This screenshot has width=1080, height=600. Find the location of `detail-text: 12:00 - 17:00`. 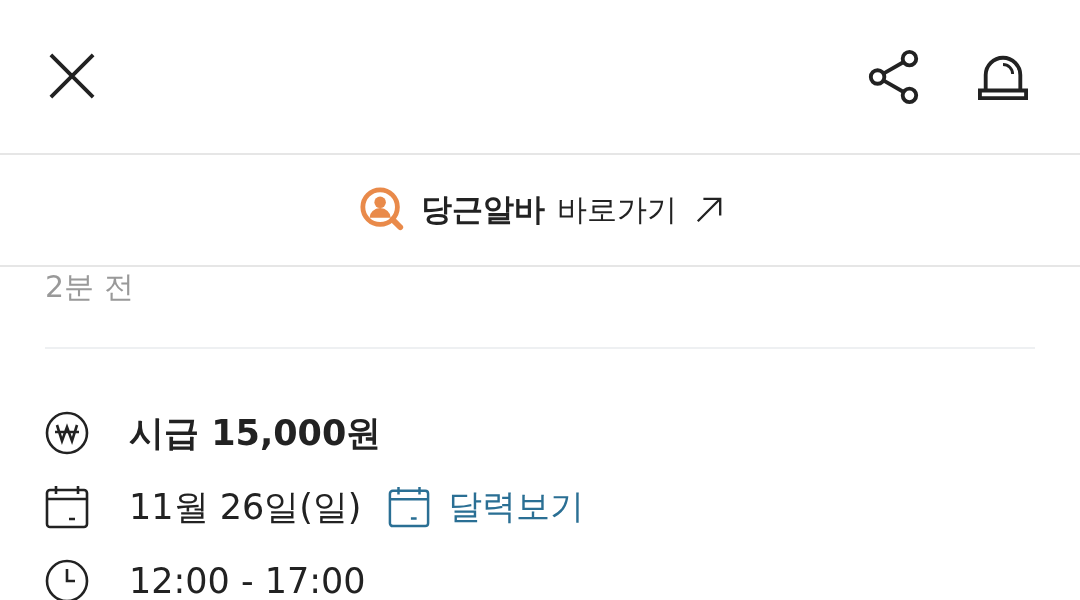

detail-text: 12:00 - 17:00 is located at coordinates (247, 580).